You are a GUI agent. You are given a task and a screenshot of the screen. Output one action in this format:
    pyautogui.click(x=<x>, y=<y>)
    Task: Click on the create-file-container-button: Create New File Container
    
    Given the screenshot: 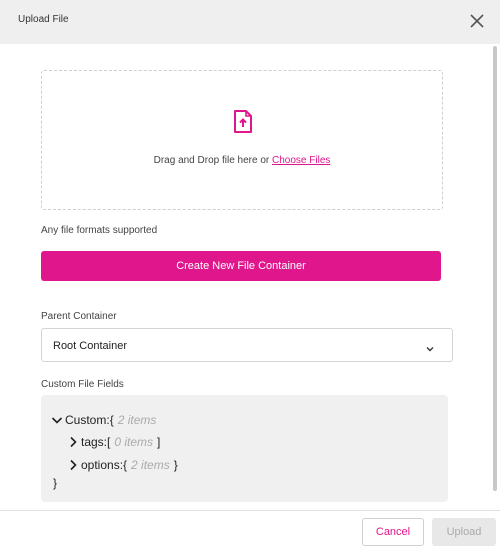 What is the action you would take?
    pyautogui.click(x=241, y=266)
    